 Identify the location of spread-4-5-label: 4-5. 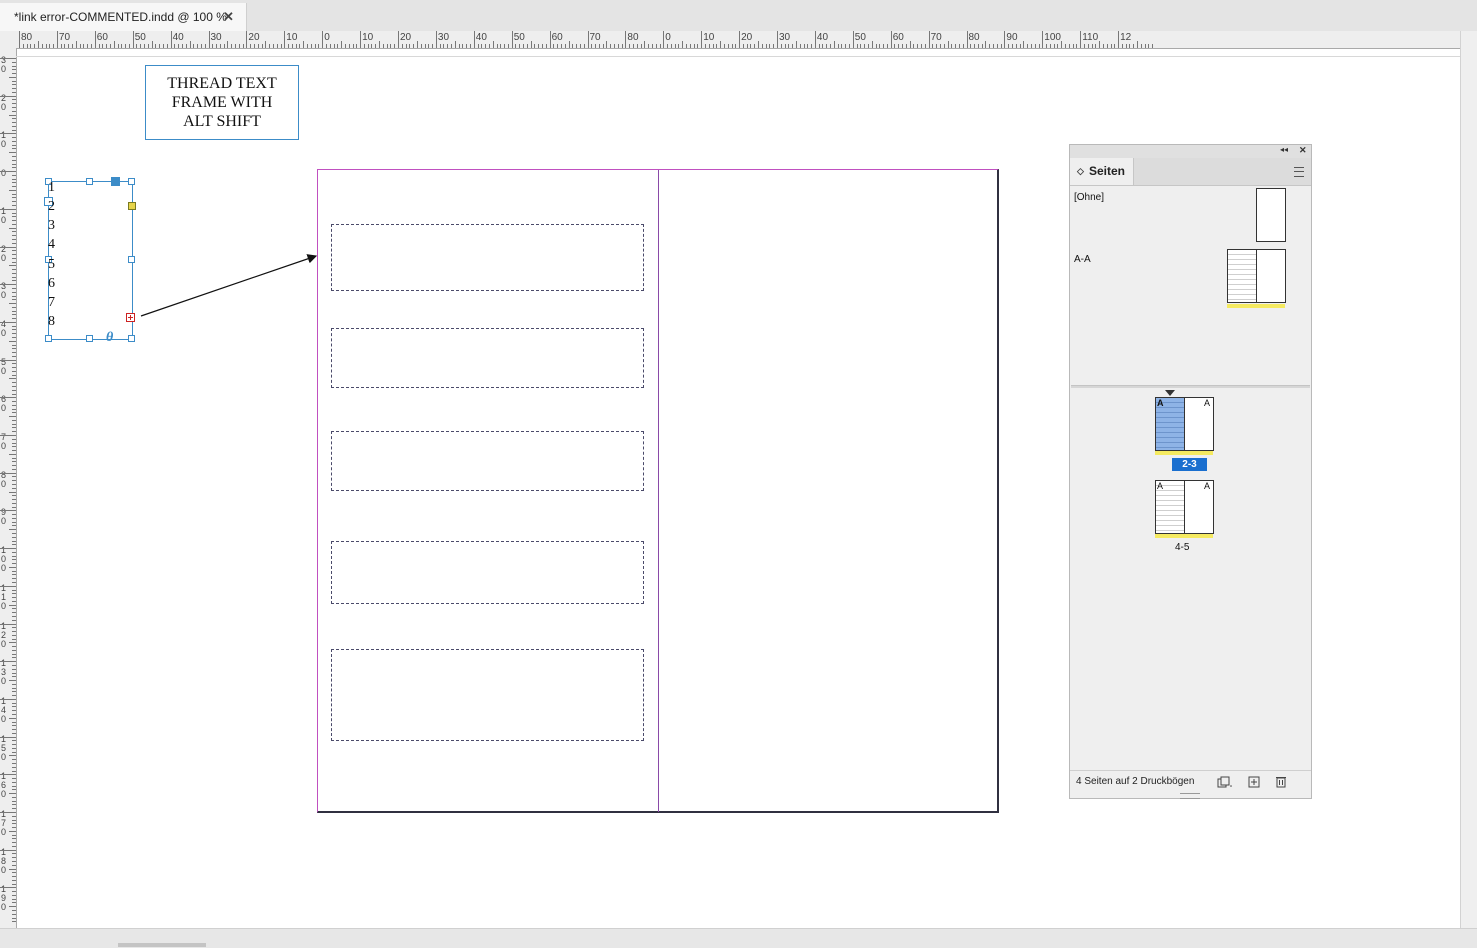
(1182, 547).